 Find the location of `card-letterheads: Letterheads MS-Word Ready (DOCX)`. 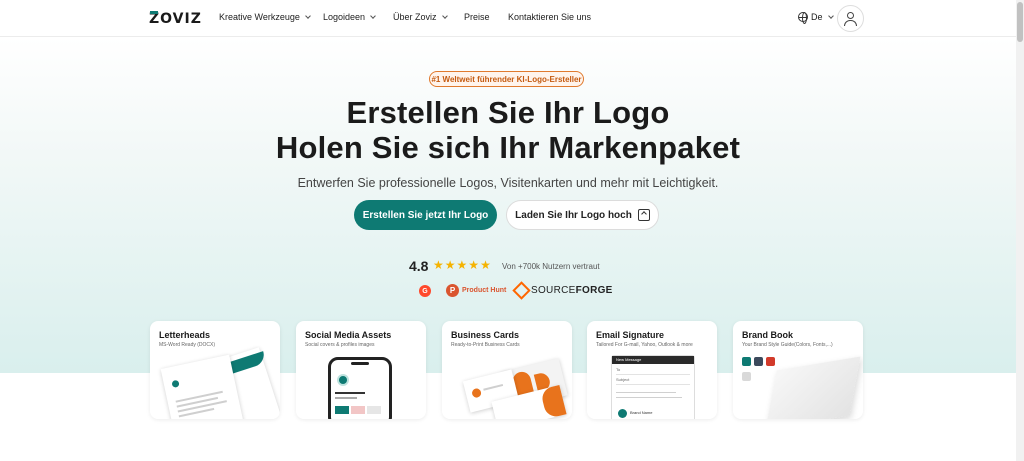

card-letterheads: Letterheads MS-Word Ready (DOCX) is located at coordinates (215, 370).